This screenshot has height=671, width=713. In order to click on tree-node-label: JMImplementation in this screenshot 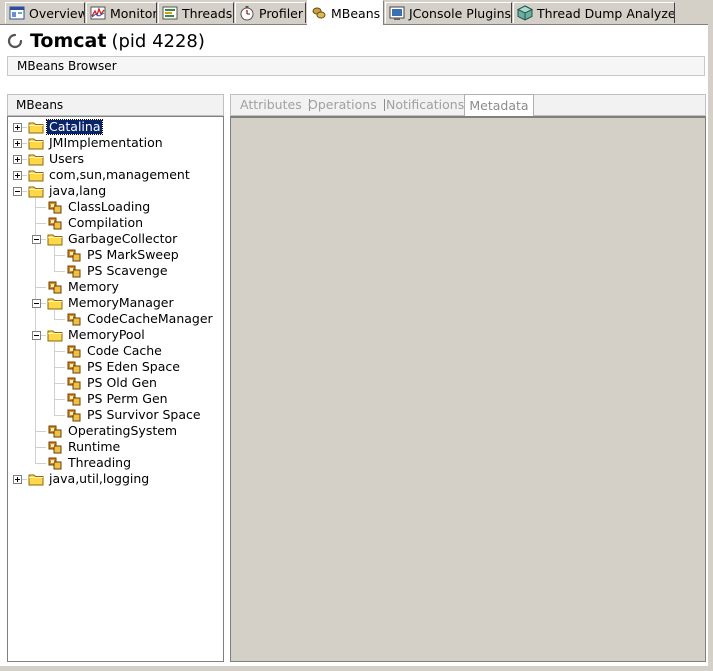, I will do `click(106, 142)`.